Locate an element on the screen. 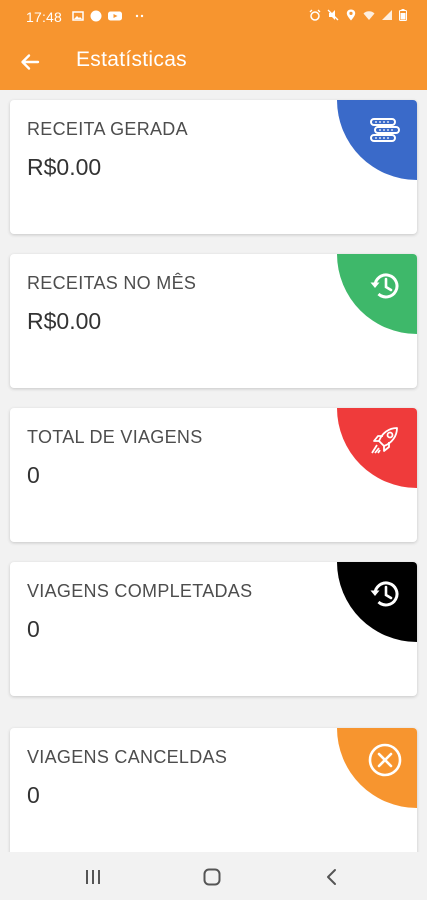 This screenshot has height=900, width=427. youtube-icon is located at coordinates (115, 16).